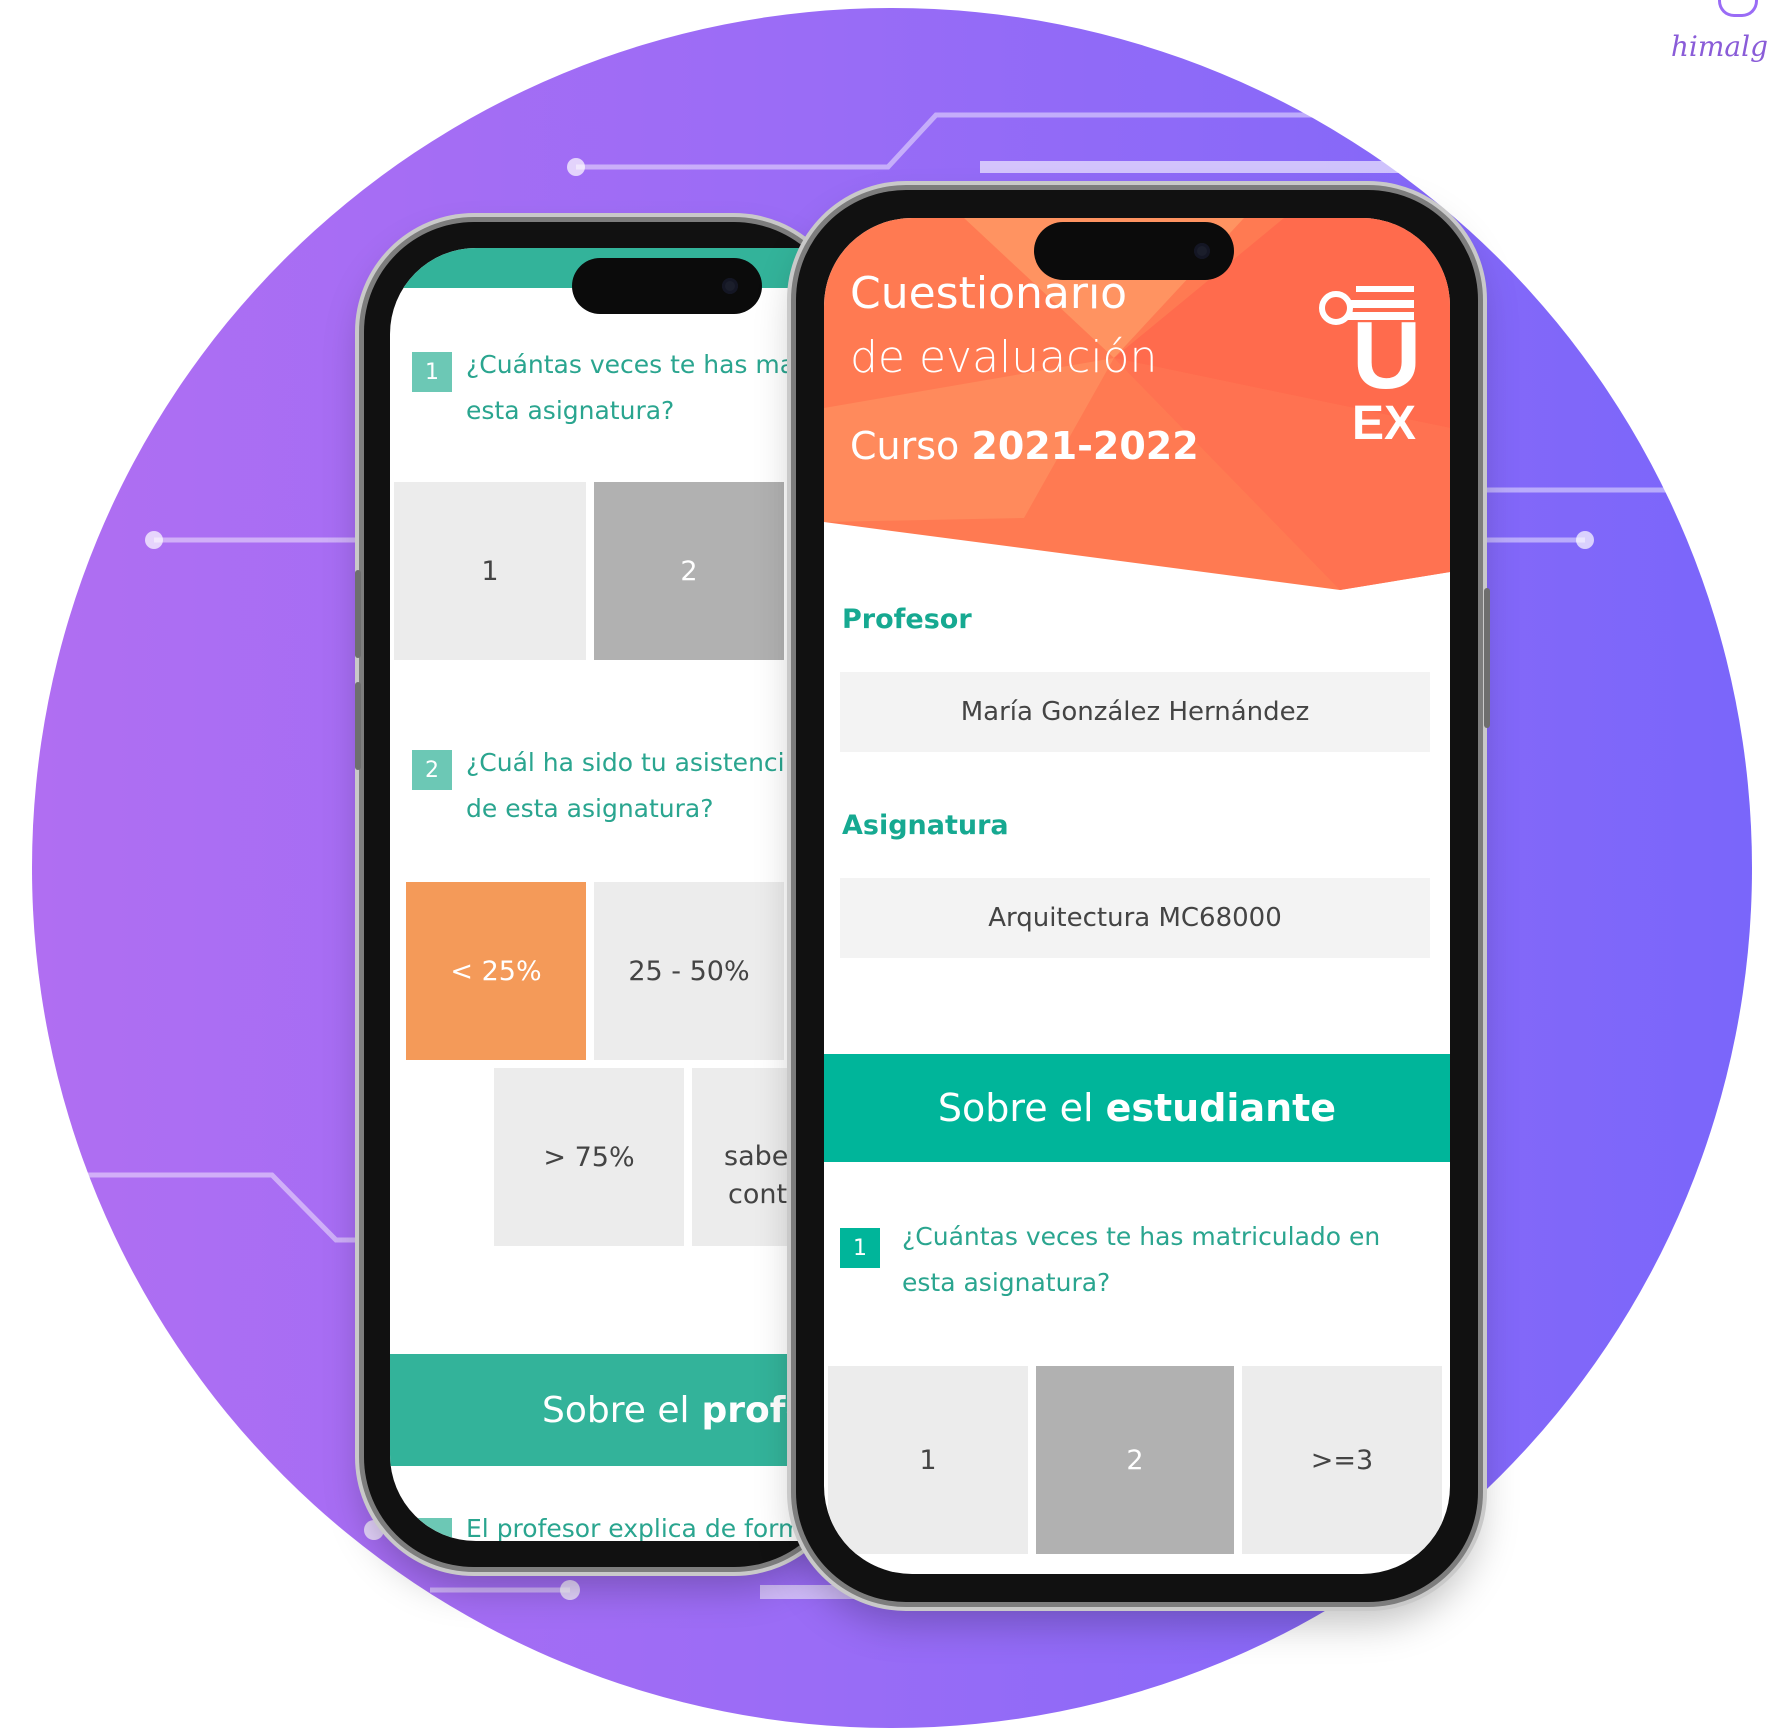  Describe the element at coordinates (1135, 918) in the screenshot. I see `asignatura-field: Arquitectura MC68000` at that location.